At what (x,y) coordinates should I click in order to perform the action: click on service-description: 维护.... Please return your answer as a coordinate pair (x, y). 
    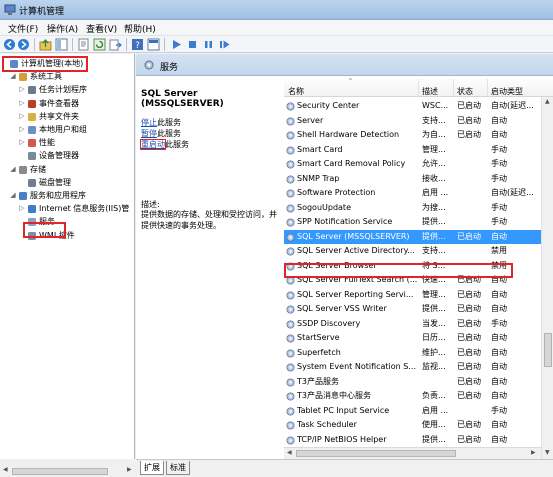
    Looking at the image, I should click on (434, 352).